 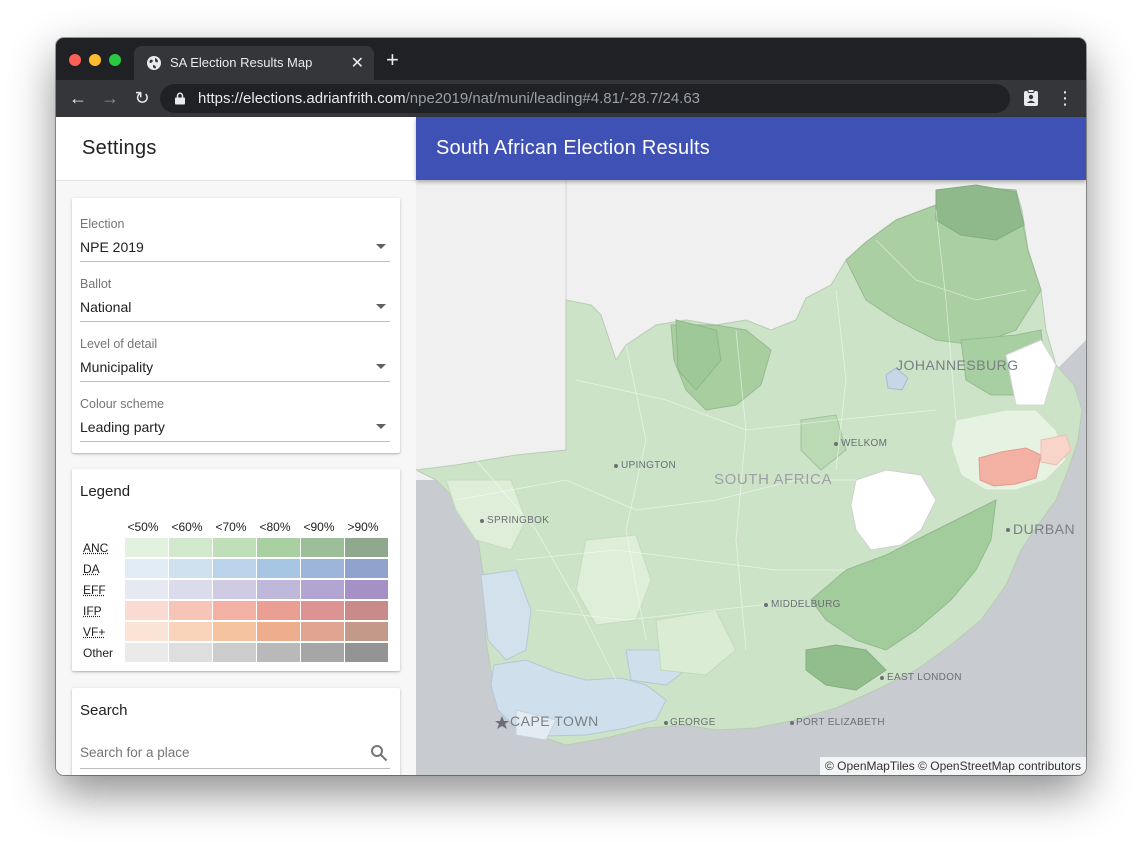 I want to click on kebab-menu-icon: ⋮, so click(x=1065, y=98).